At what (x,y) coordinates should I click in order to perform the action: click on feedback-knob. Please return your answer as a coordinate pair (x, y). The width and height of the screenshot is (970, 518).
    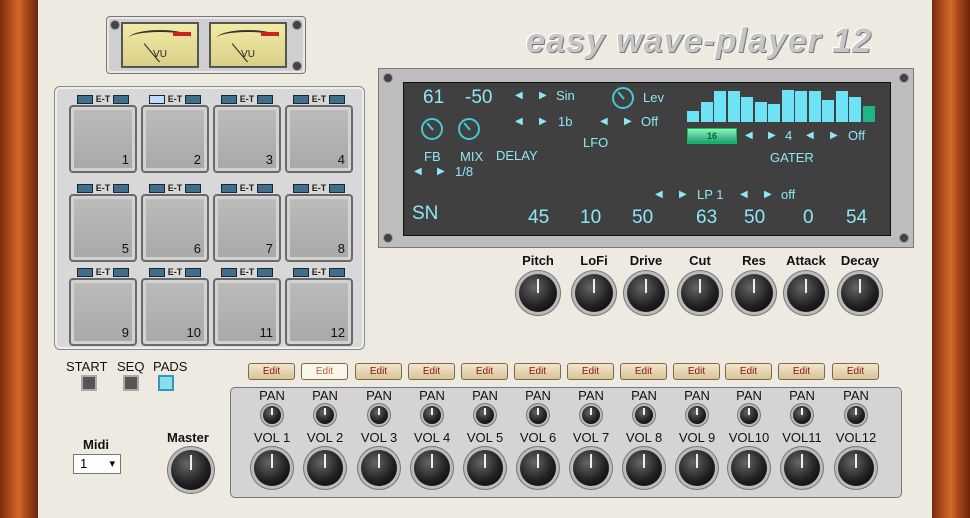
    Looking at the image, I should click on (432, 129).